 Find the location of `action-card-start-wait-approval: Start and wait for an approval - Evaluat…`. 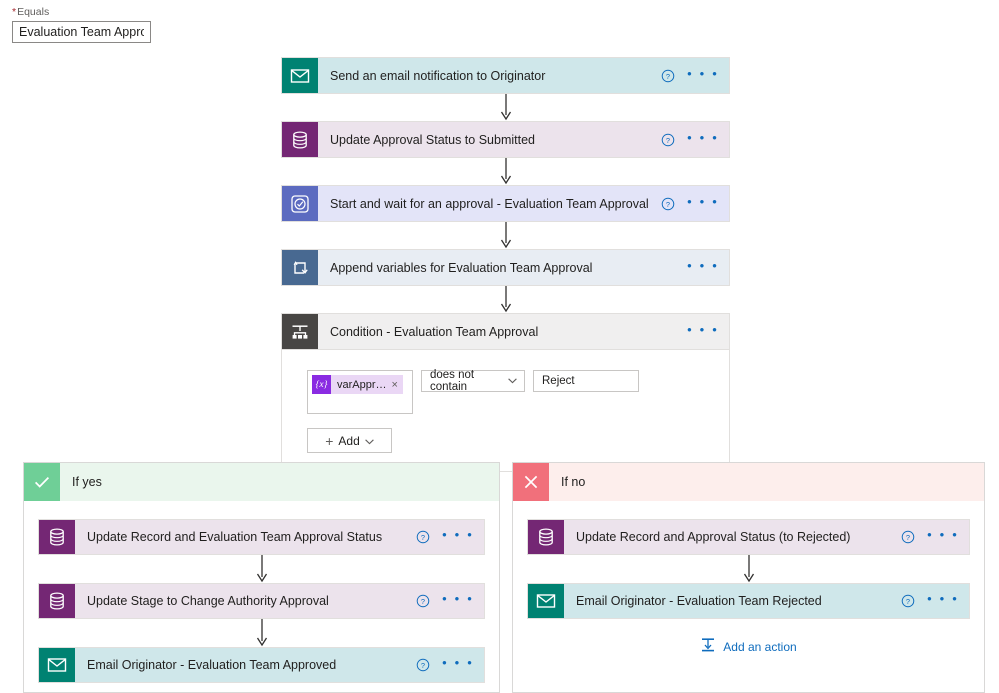

action-card-start-wait-approval: Start and wait for an approval - Evaluat… is located at coordinates (505, 203).